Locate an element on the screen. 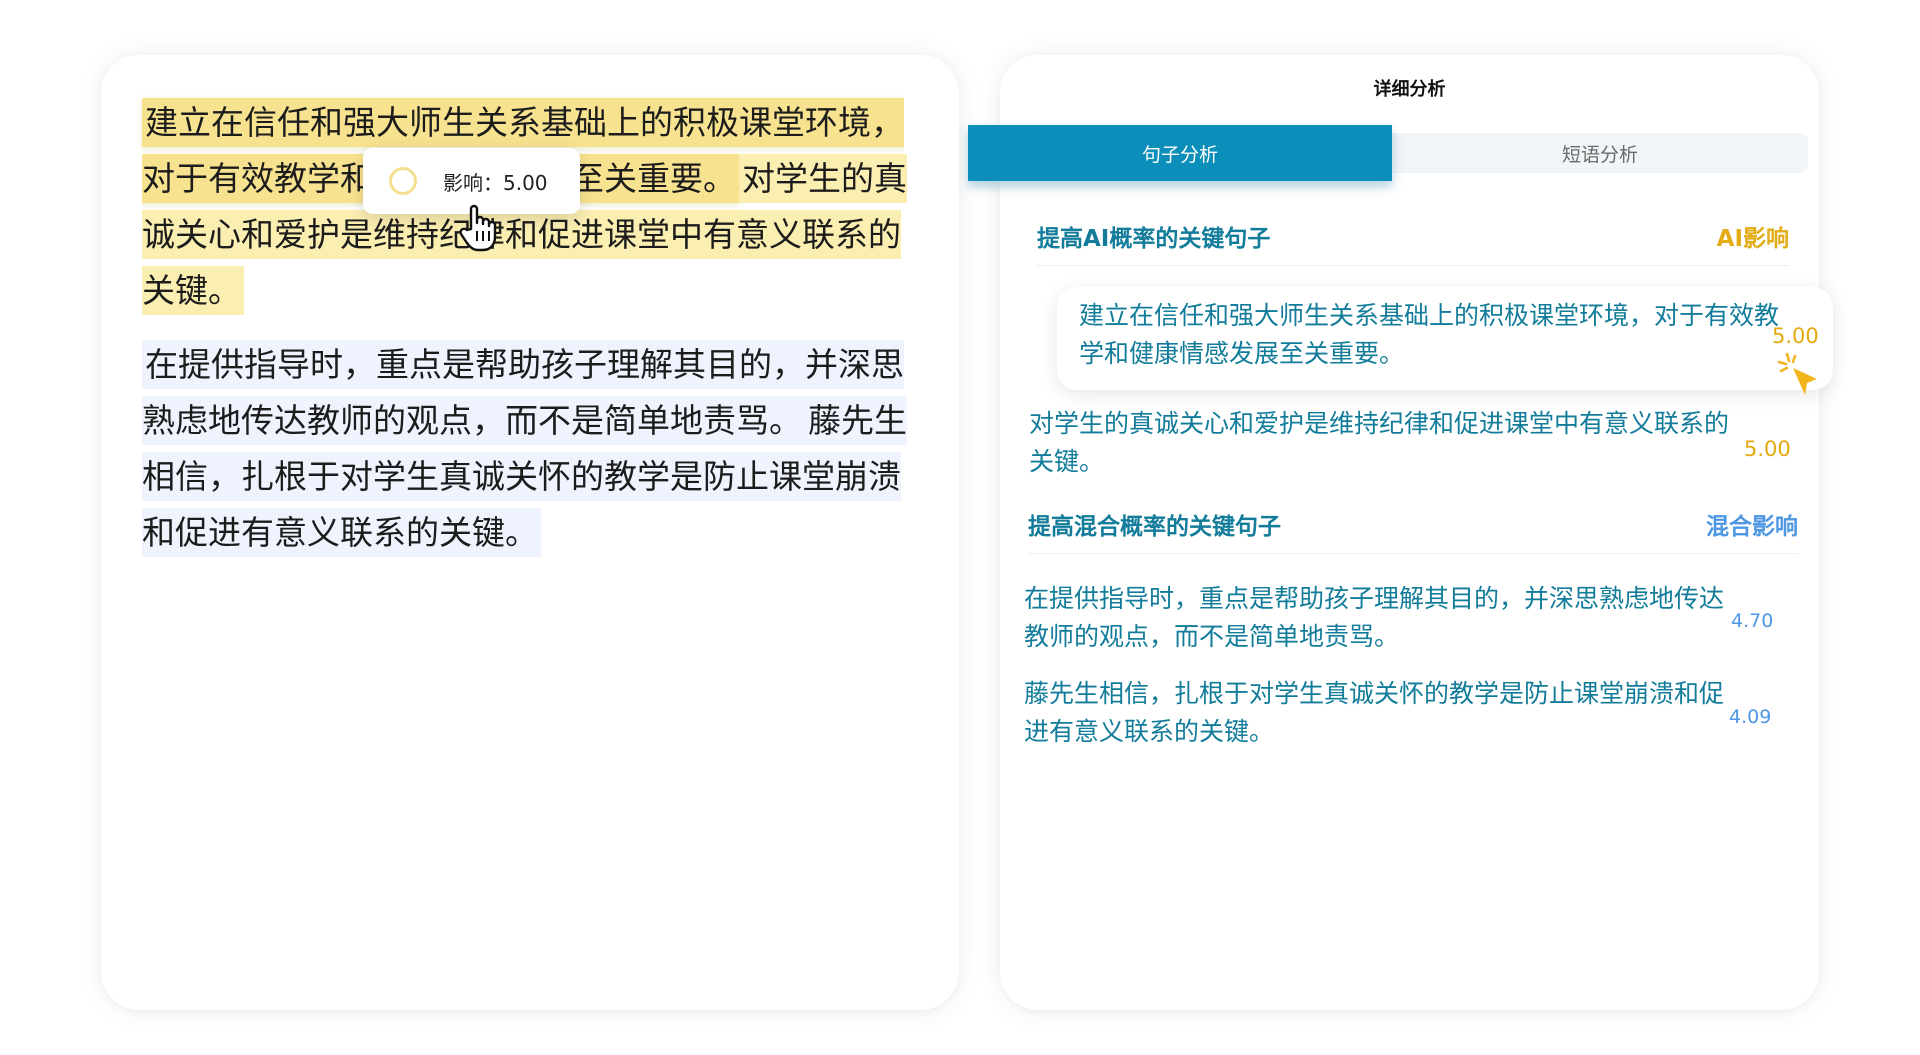 The height and width of the screenshot is (1055, 1920). mixed-result-text: 藤先生相信，扎根于对学生真诚关怀的教学是防止课堂崩溃和促进有意义联系的关键。 is located at coordinates (1374, 712).